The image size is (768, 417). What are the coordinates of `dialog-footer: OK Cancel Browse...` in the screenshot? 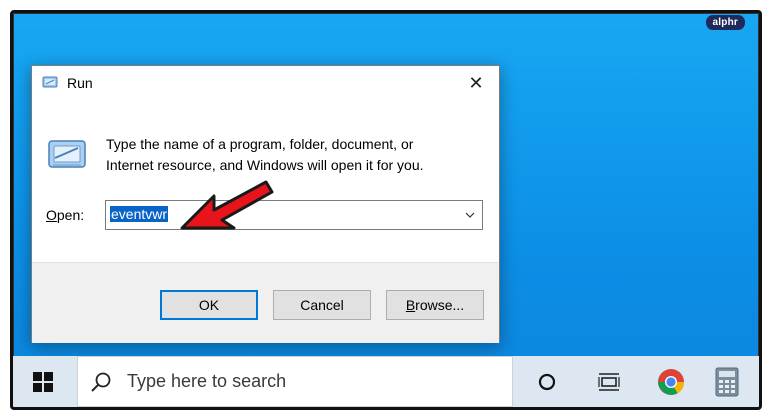 It's located at (265, 302).